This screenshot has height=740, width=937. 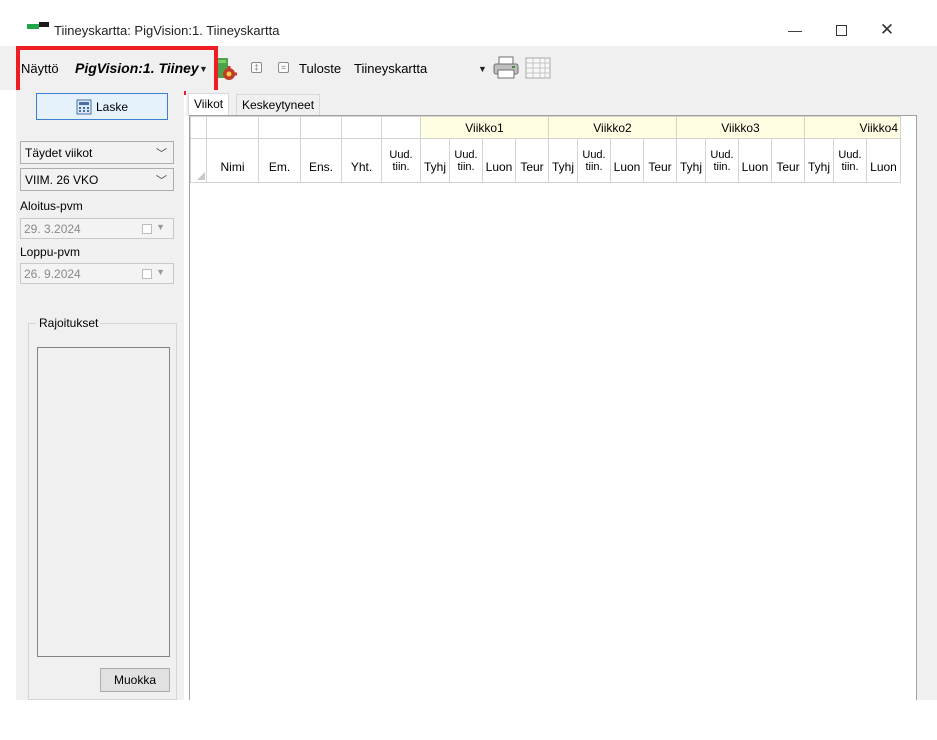 I want to click on close-icon: ✕, so click(x=887, y=29).